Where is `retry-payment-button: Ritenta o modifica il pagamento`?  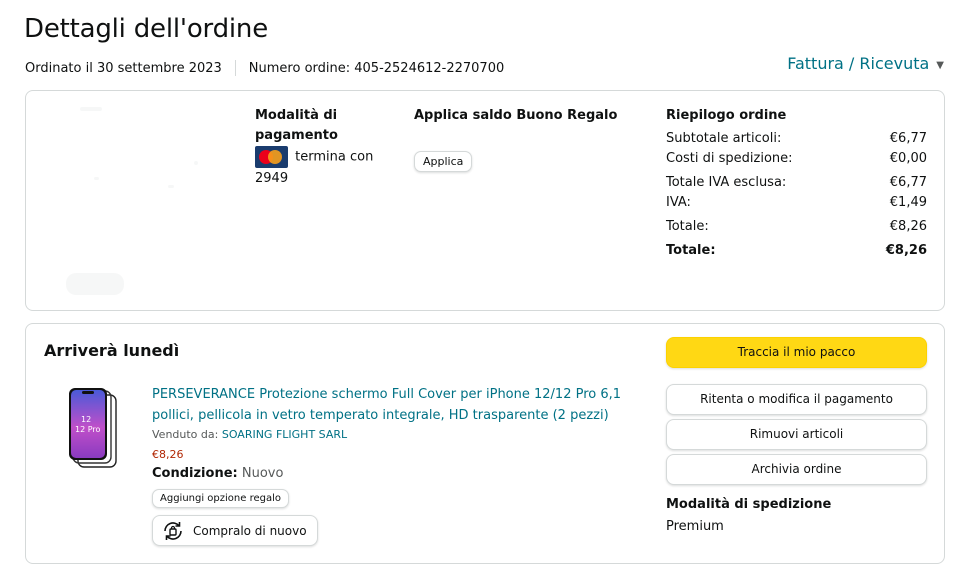
retry-payment-button: Ritenta o modifica il pagamento is located at coordinates (796, 399).